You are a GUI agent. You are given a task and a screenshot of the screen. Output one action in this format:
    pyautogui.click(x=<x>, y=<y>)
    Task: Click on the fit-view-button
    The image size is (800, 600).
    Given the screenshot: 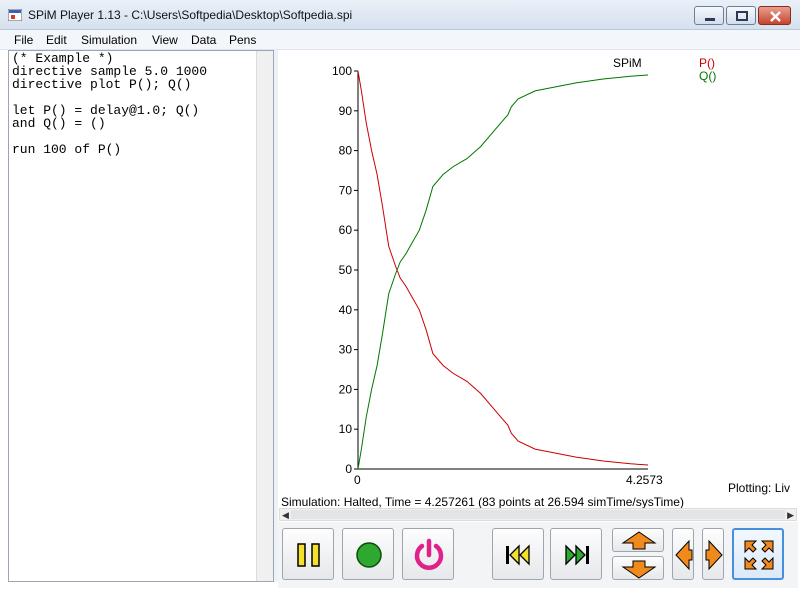 What is the action you would take?
    pyautogui.click(x=758, y=554)
    